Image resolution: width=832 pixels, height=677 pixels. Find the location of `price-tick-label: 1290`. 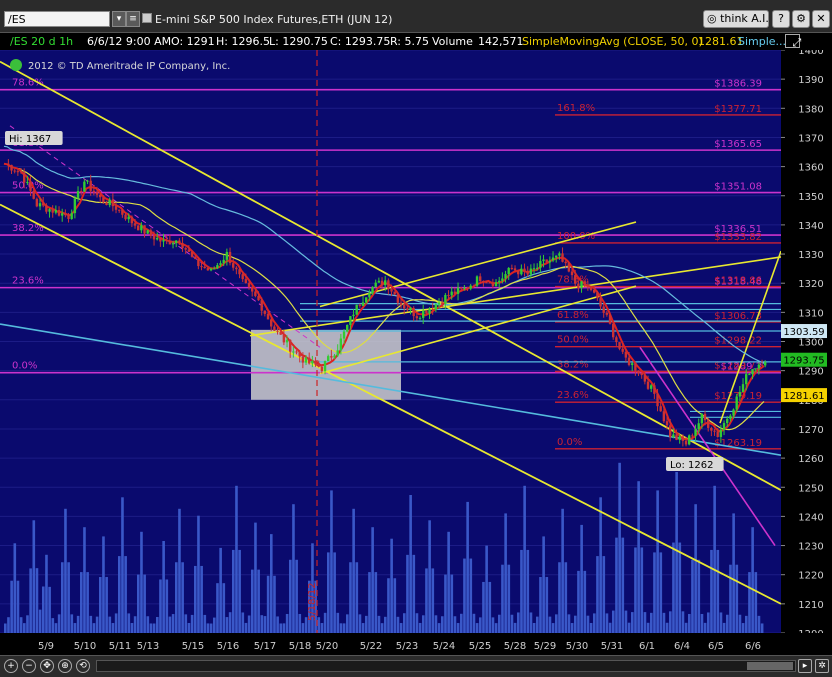

price-tick-label: 1290 is located at coordinates (810, 372).